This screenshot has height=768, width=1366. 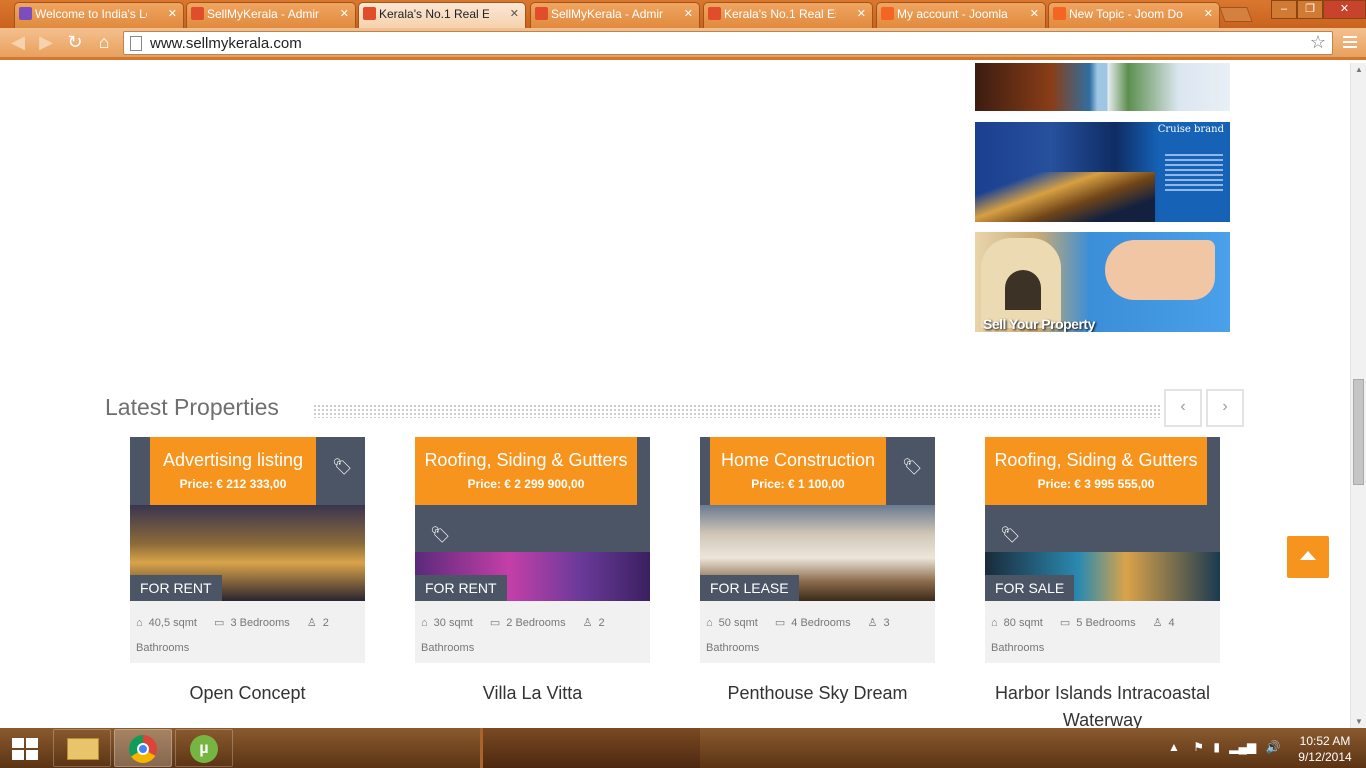 What do you see at coordinates (247, 693) in the screenshot?
I see `property-name: Open Concept` at bounding box center [247, 693].